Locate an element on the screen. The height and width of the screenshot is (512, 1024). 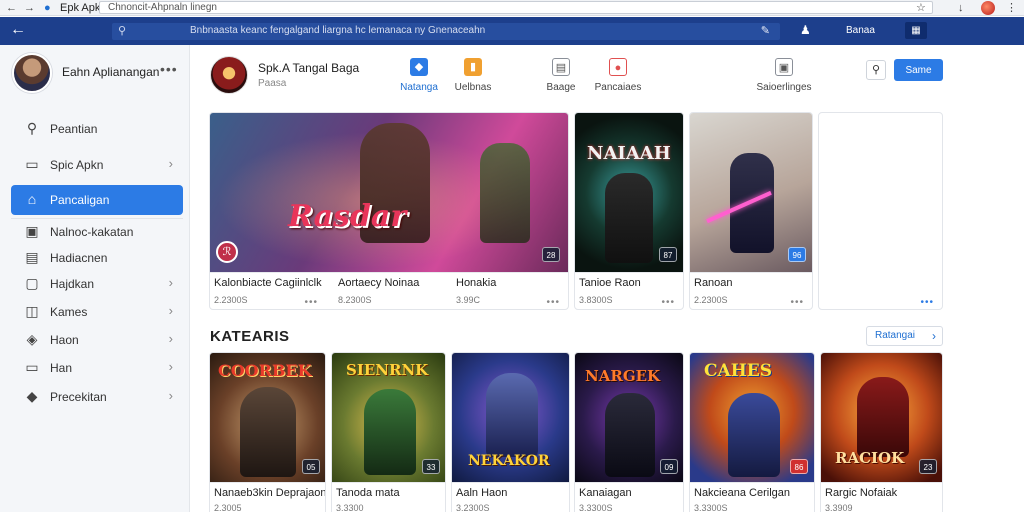
sidebar-item-label: Han is located at coordinates (61, 368).